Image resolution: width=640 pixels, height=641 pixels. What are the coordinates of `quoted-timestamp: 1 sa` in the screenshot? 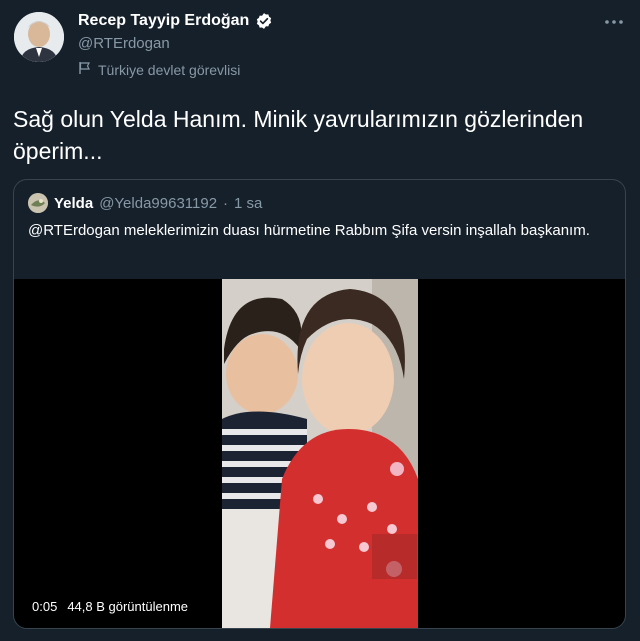 It's located at (248, 203).